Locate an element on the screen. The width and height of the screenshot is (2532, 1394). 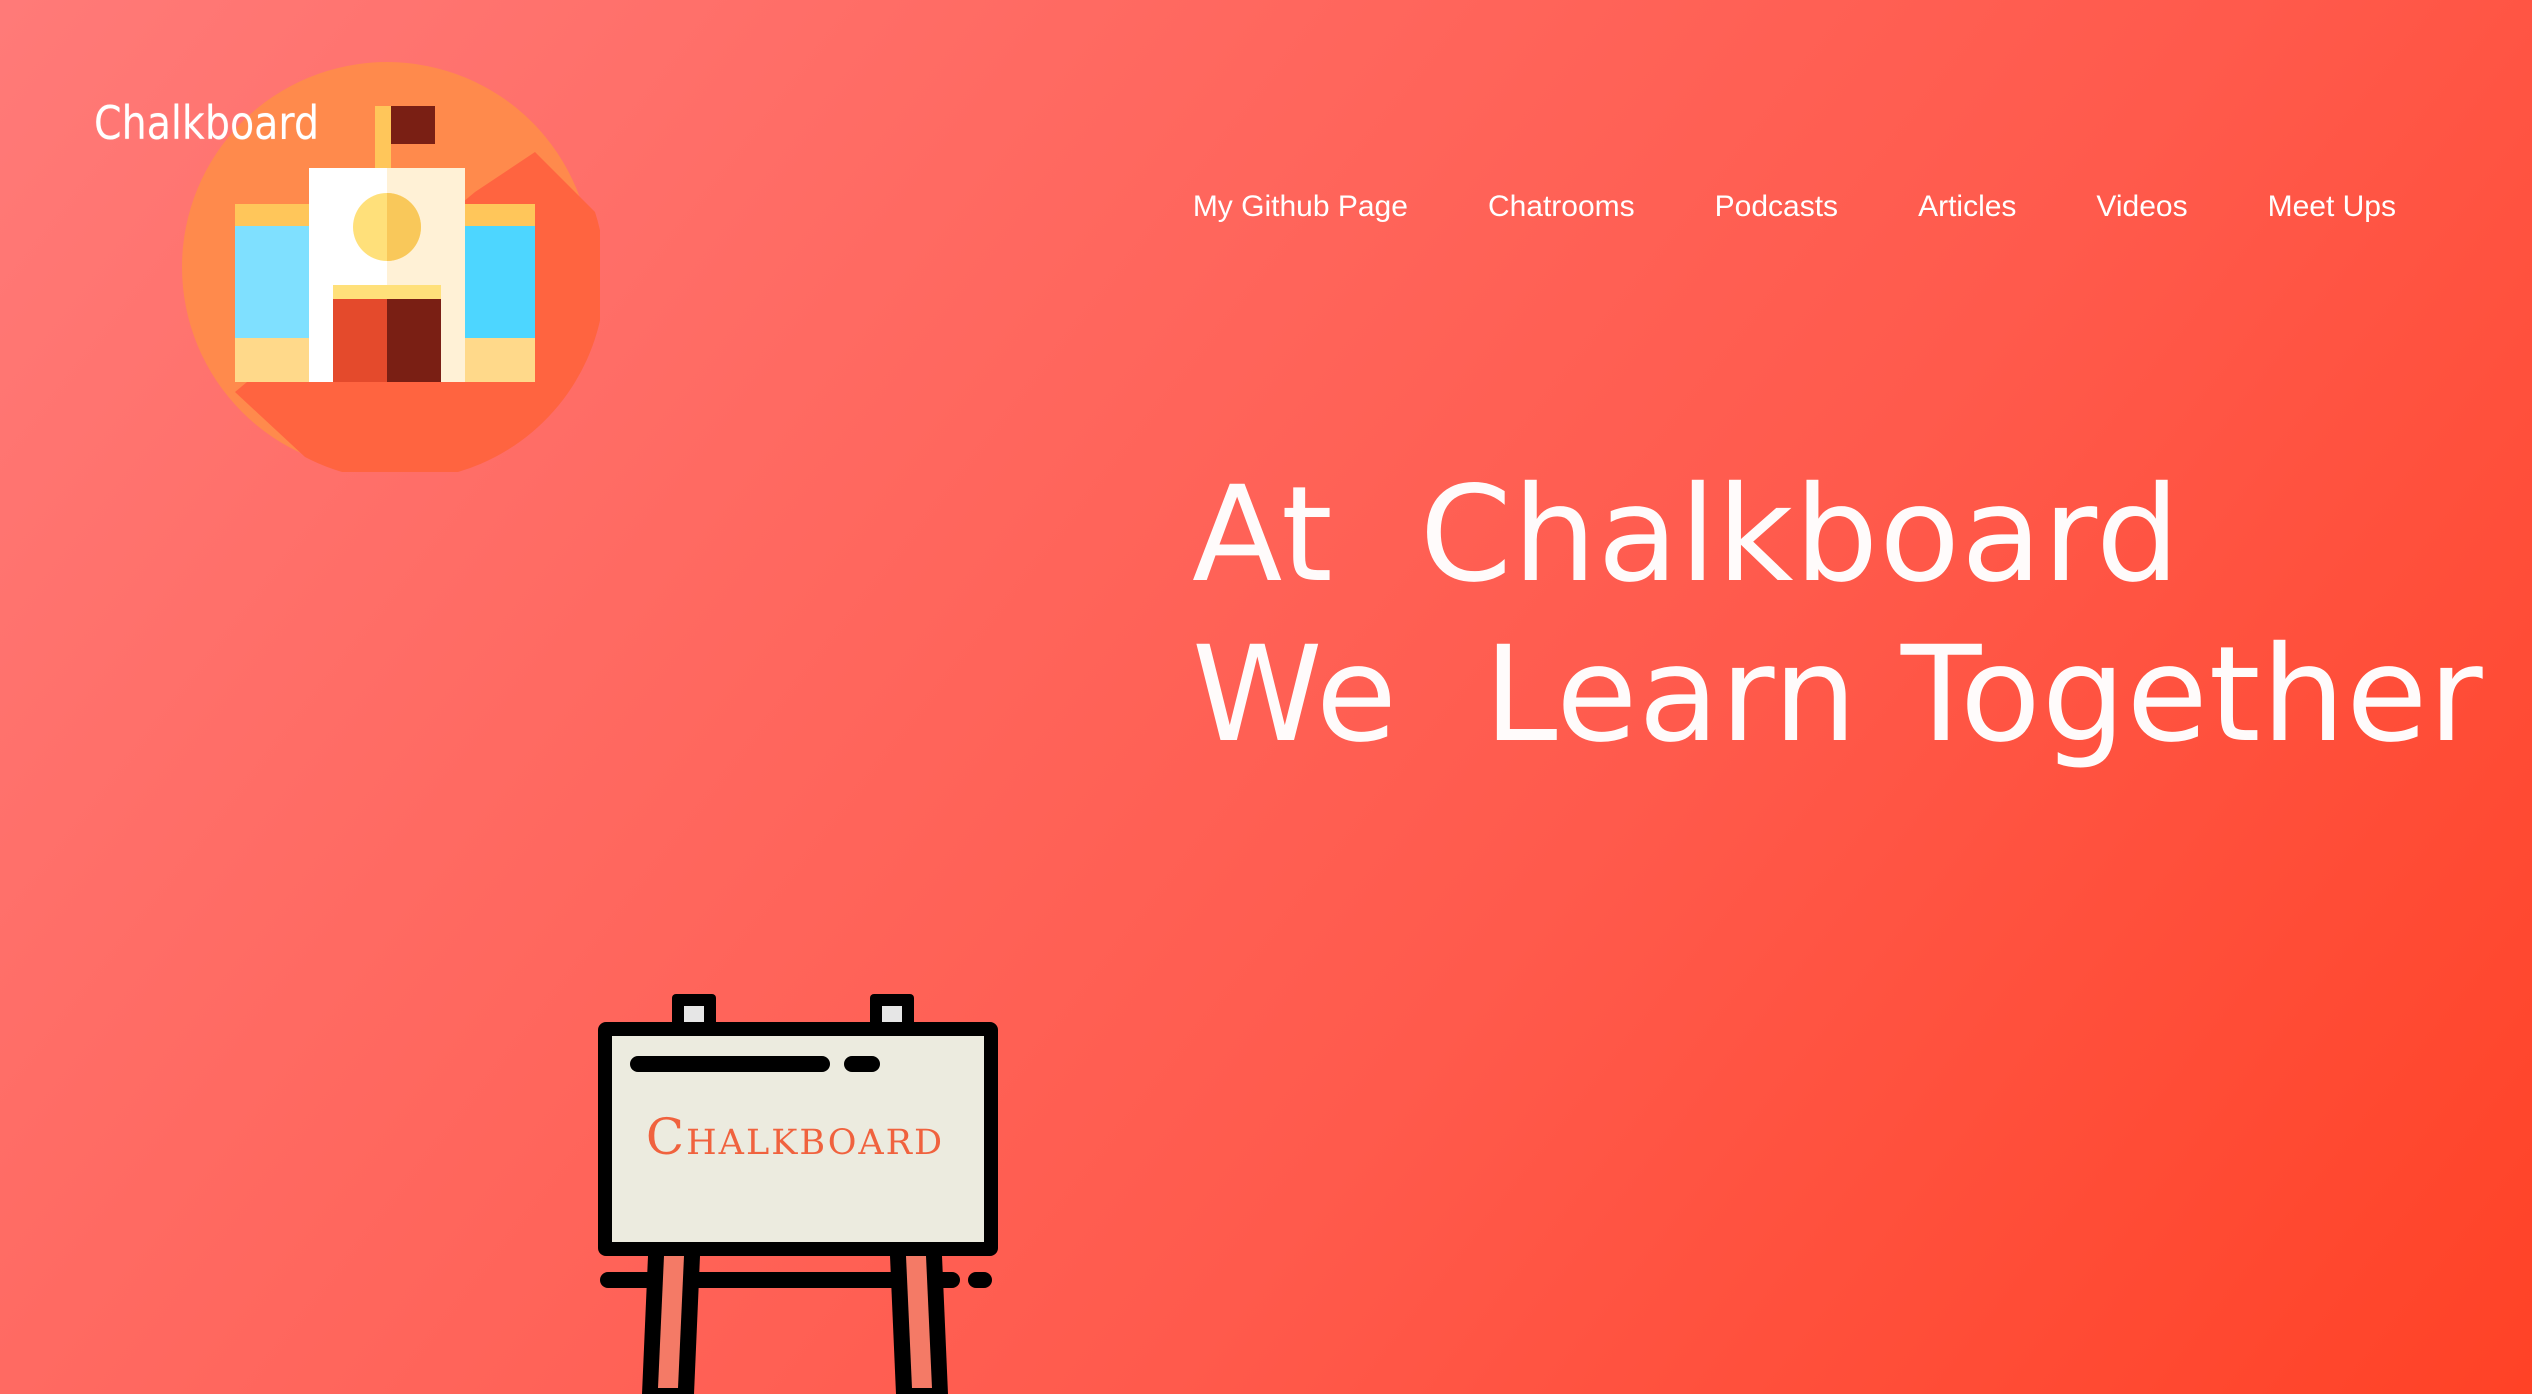
hero-line-2: We Learn Together is located at coordinates (1838, 695).